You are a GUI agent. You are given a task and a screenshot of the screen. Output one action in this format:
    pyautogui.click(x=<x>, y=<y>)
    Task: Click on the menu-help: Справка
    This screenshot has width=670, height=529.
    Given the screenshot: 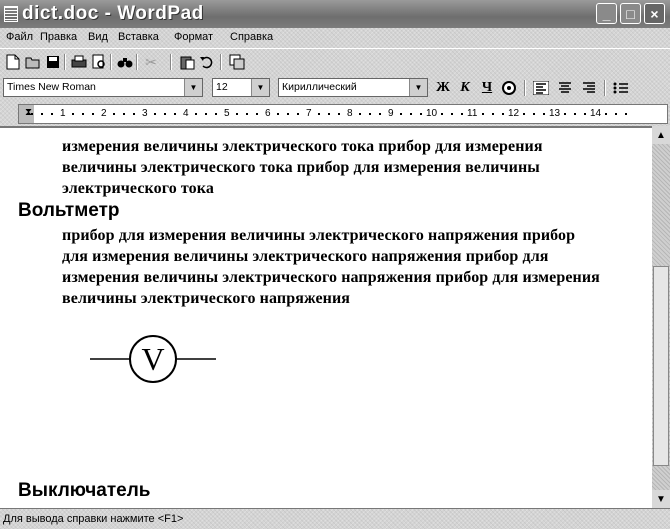 What is the action you would take?
    pyautogui.click(x=251, y=37)
    